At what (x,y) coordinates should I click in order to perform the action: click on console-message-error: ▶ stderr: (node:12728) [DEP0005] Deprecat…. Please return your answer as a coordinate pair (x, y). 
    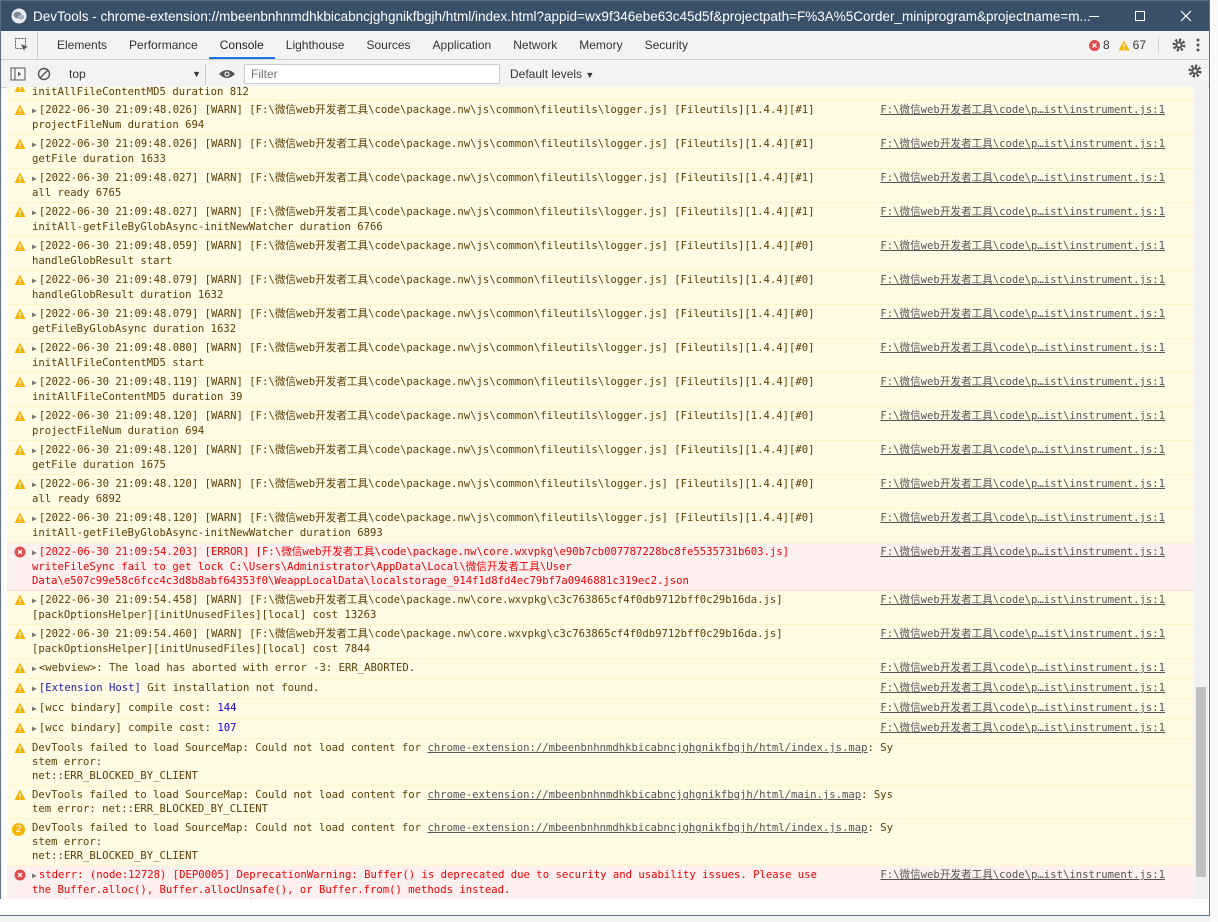
    Looking at the image, I should click on (600, 882).